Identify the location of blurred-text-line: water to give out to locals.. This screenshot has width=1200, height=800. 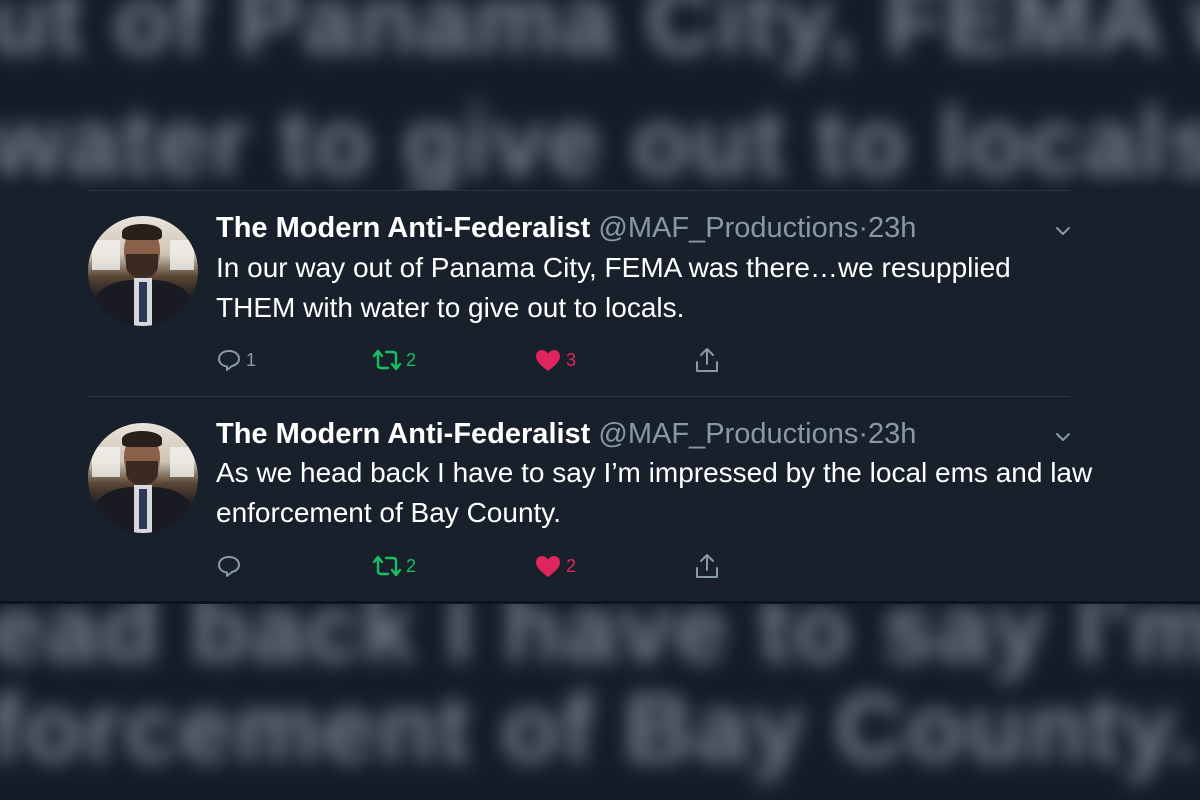
(600, 139).